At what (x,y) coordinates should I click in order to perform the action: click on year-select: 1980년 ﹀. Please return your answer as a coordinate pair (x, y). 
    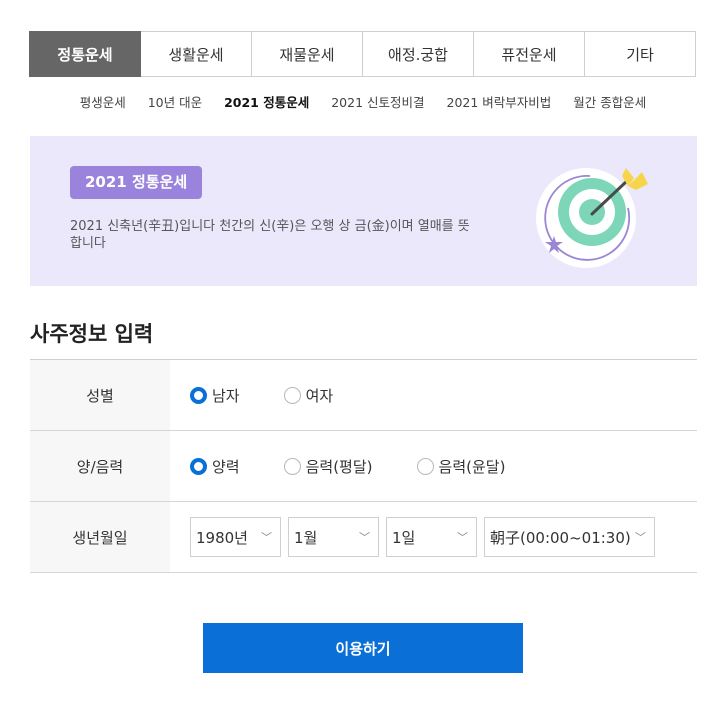
    Looking at the image, I should click on (235, 537).